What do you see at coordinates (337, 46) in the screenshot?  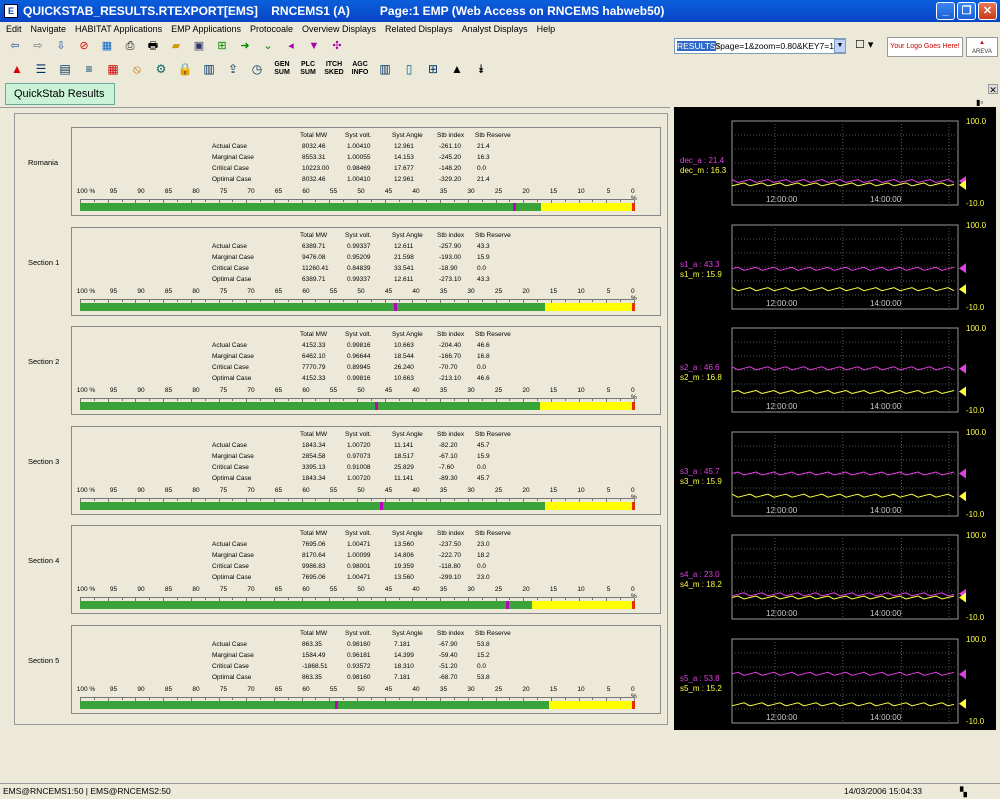 I see `sparkle-icon: ✣` at bounding box center [337, 46].